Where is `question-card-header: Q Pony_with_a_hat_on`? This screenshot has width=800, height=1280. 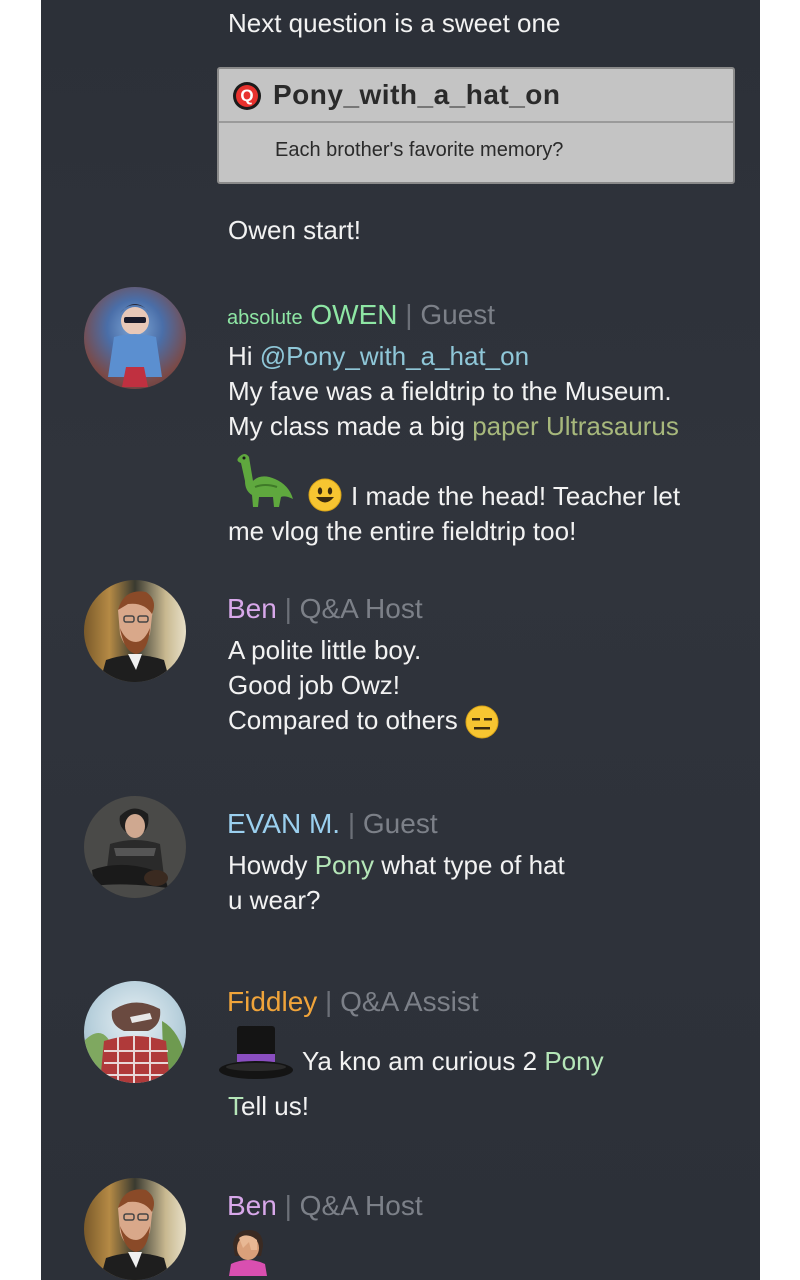
question-card-header: Q Pony_with_a_hat_on is located at coordinates (476, 96).